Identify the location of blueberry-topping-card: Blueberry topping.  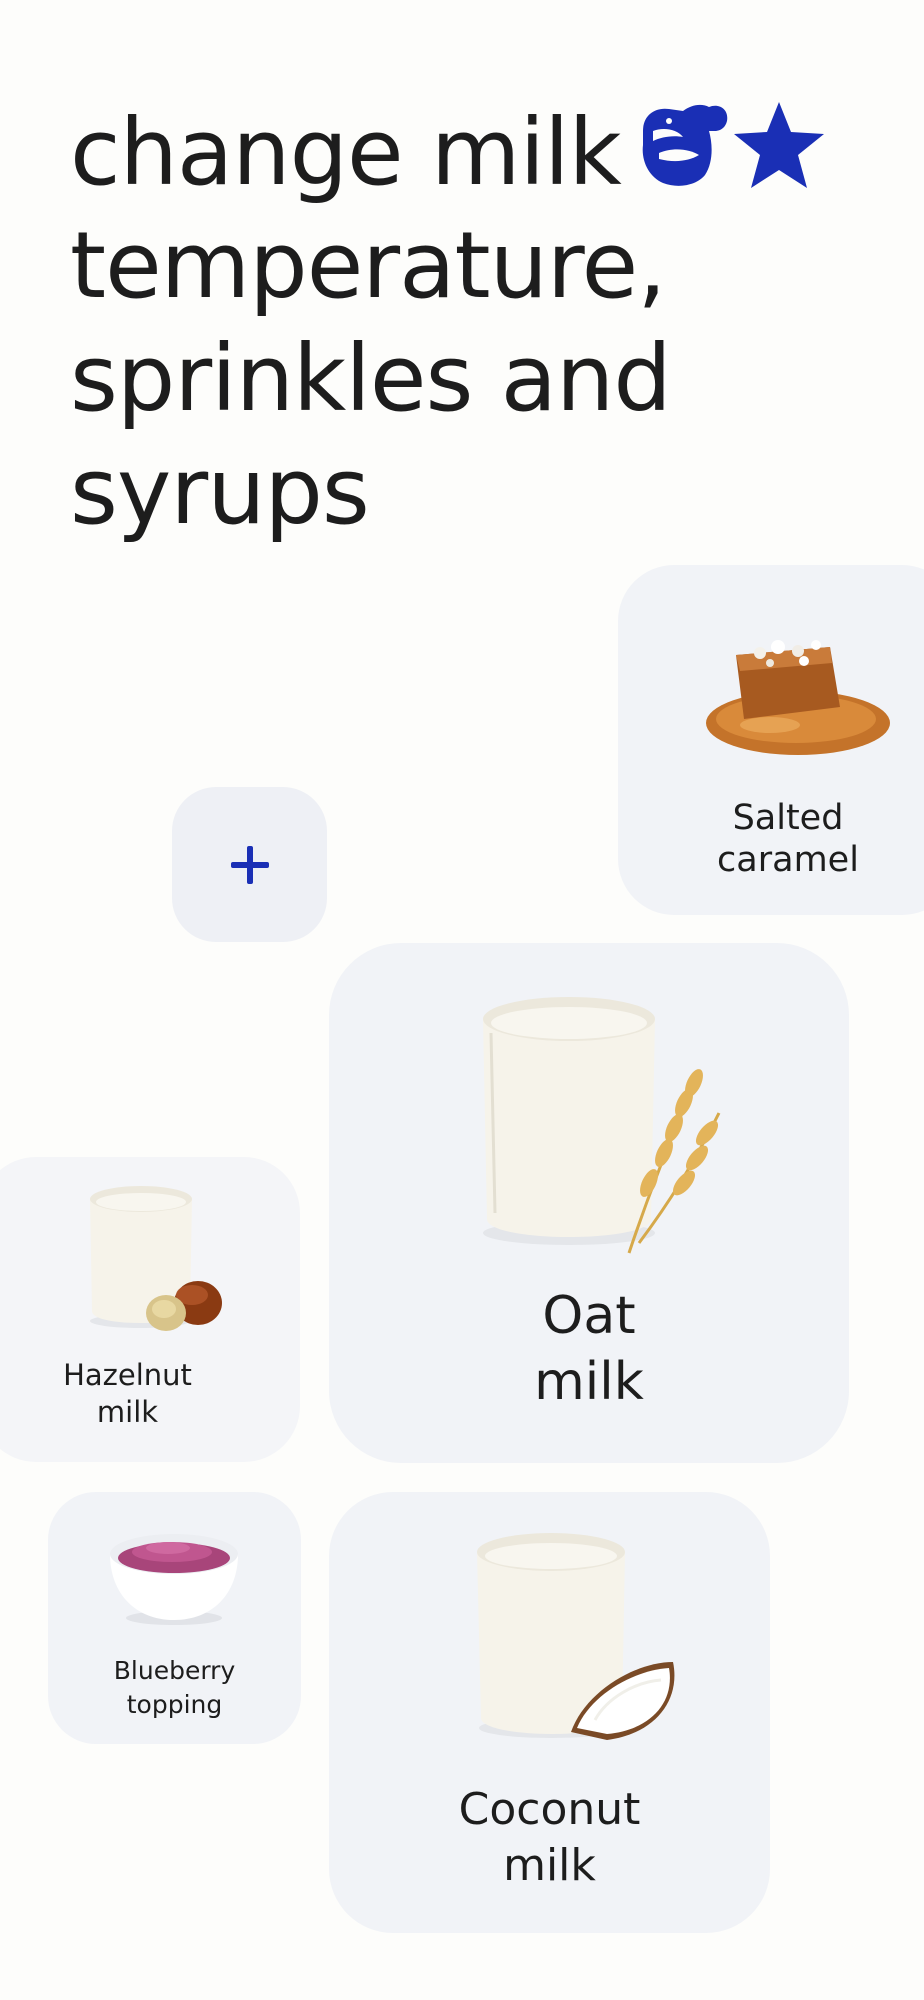
(174, 1618).